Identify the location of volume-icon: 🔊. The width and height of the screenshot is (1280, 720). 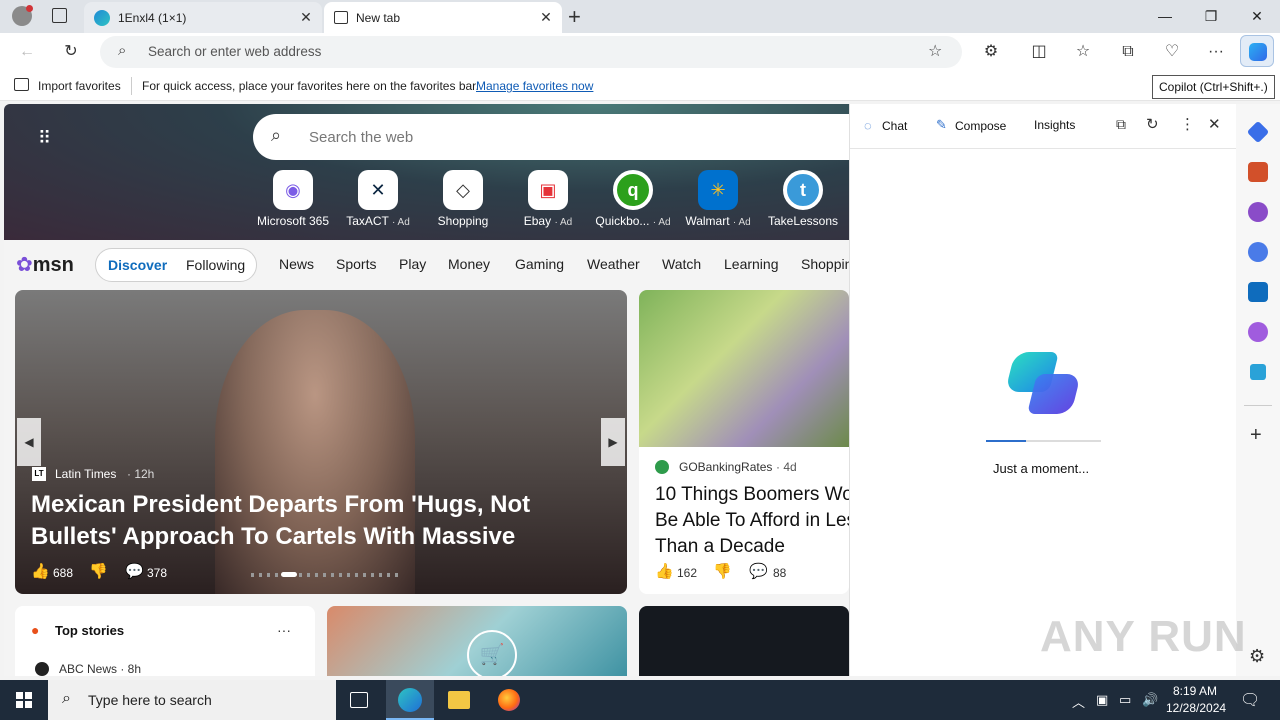
(1150, 700).